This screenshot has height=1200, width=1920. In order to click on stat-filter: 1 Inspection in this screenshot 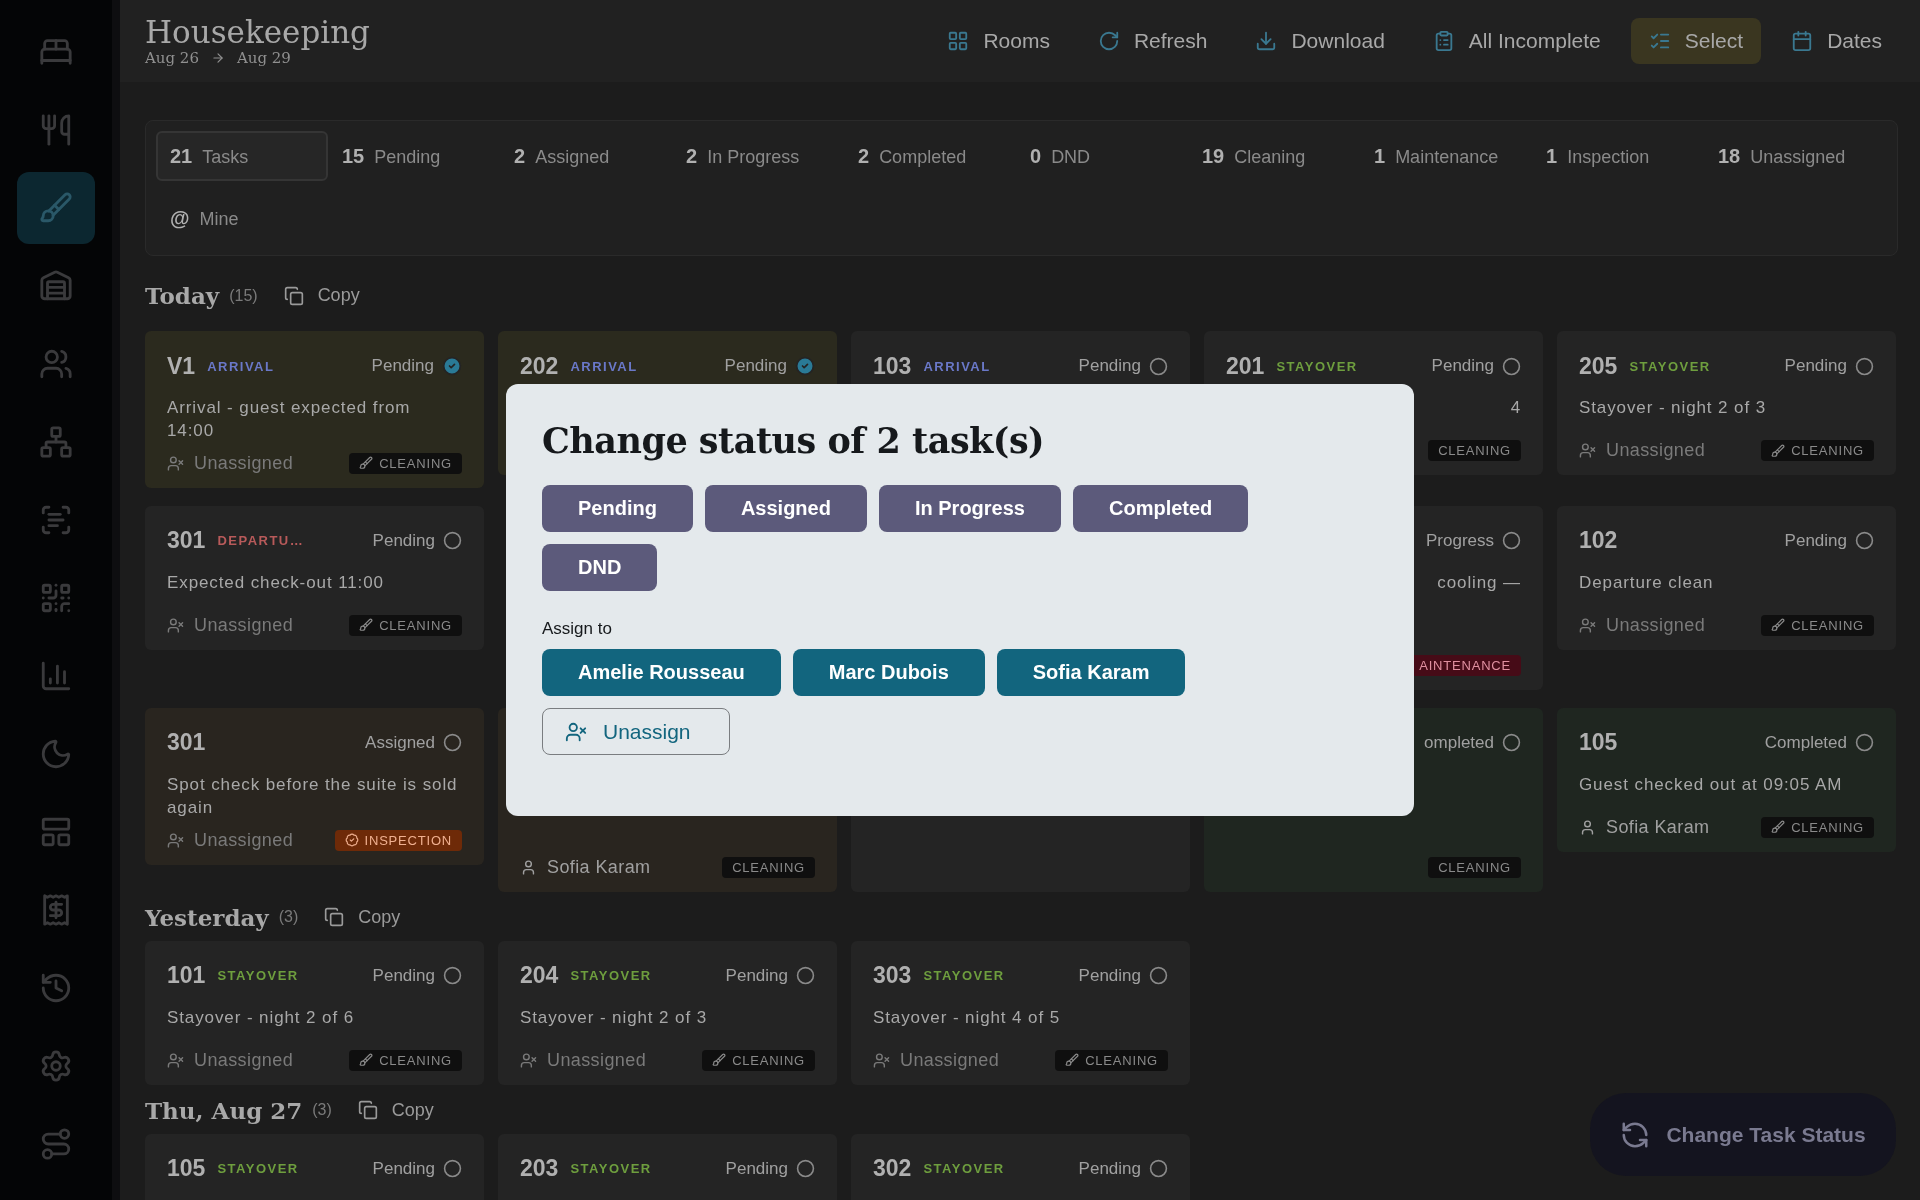, I will do `click(1618, 156)`.